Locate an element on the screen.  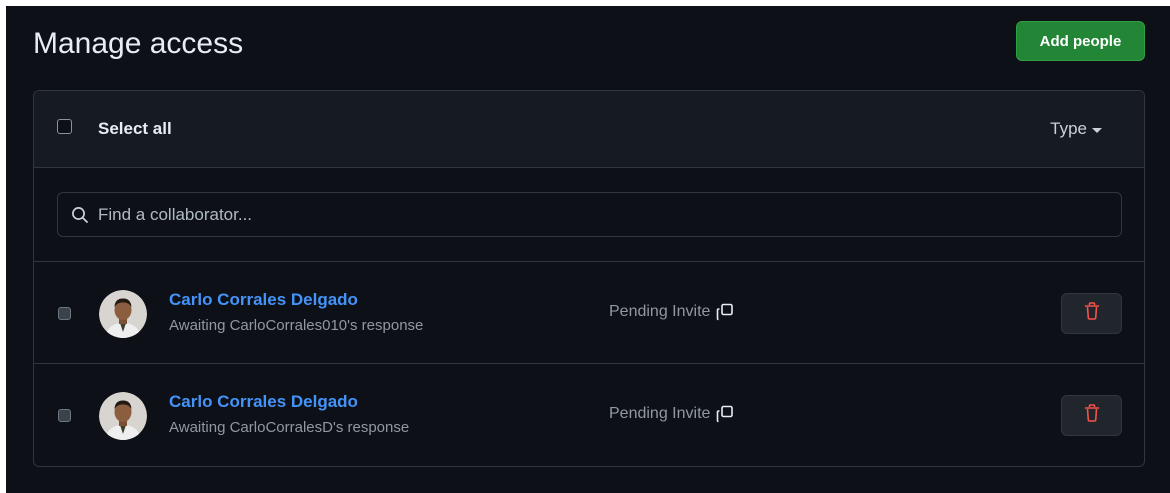
type-filter-dropdown: Type is located at coordinates (1076, 129).